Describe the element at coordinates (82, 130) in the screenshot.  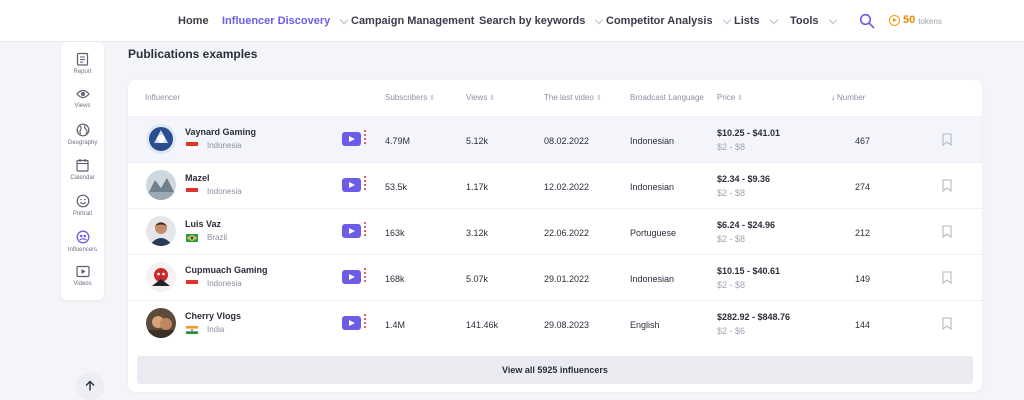
I see `globe-icon` at that location.